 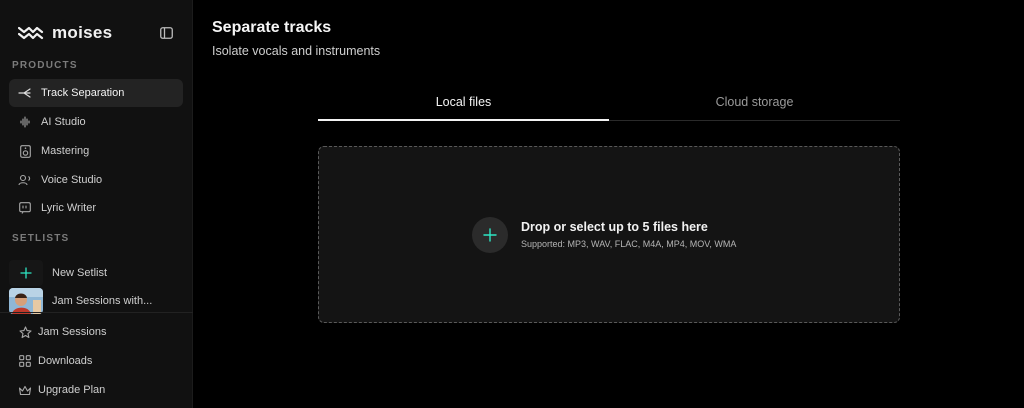 What do you see at coordinates (296, 51) in the screenshot?
I see `page-subtitle: Isolate vocals and instruments` at bounding box center [296, 51].